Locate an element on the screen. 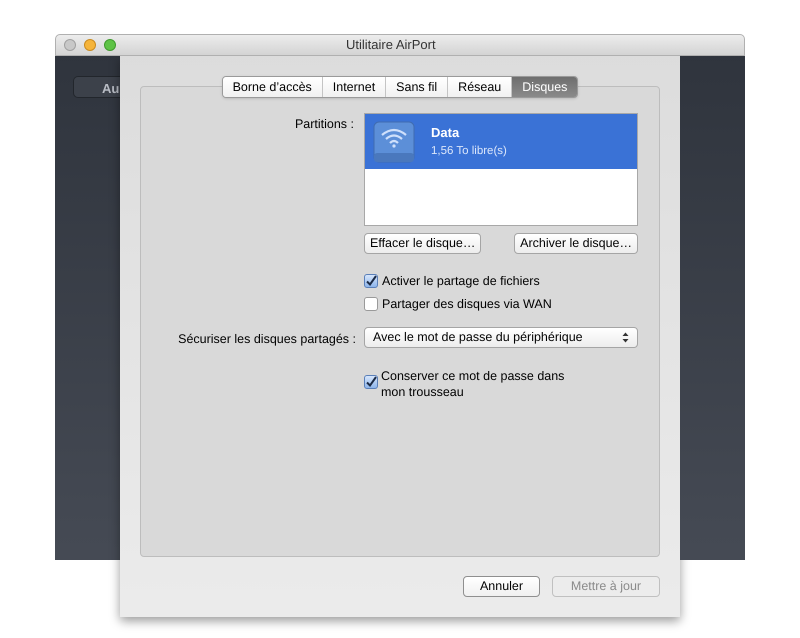  window-title: Utilitaire AirPort is located at coordinates (391, 45).